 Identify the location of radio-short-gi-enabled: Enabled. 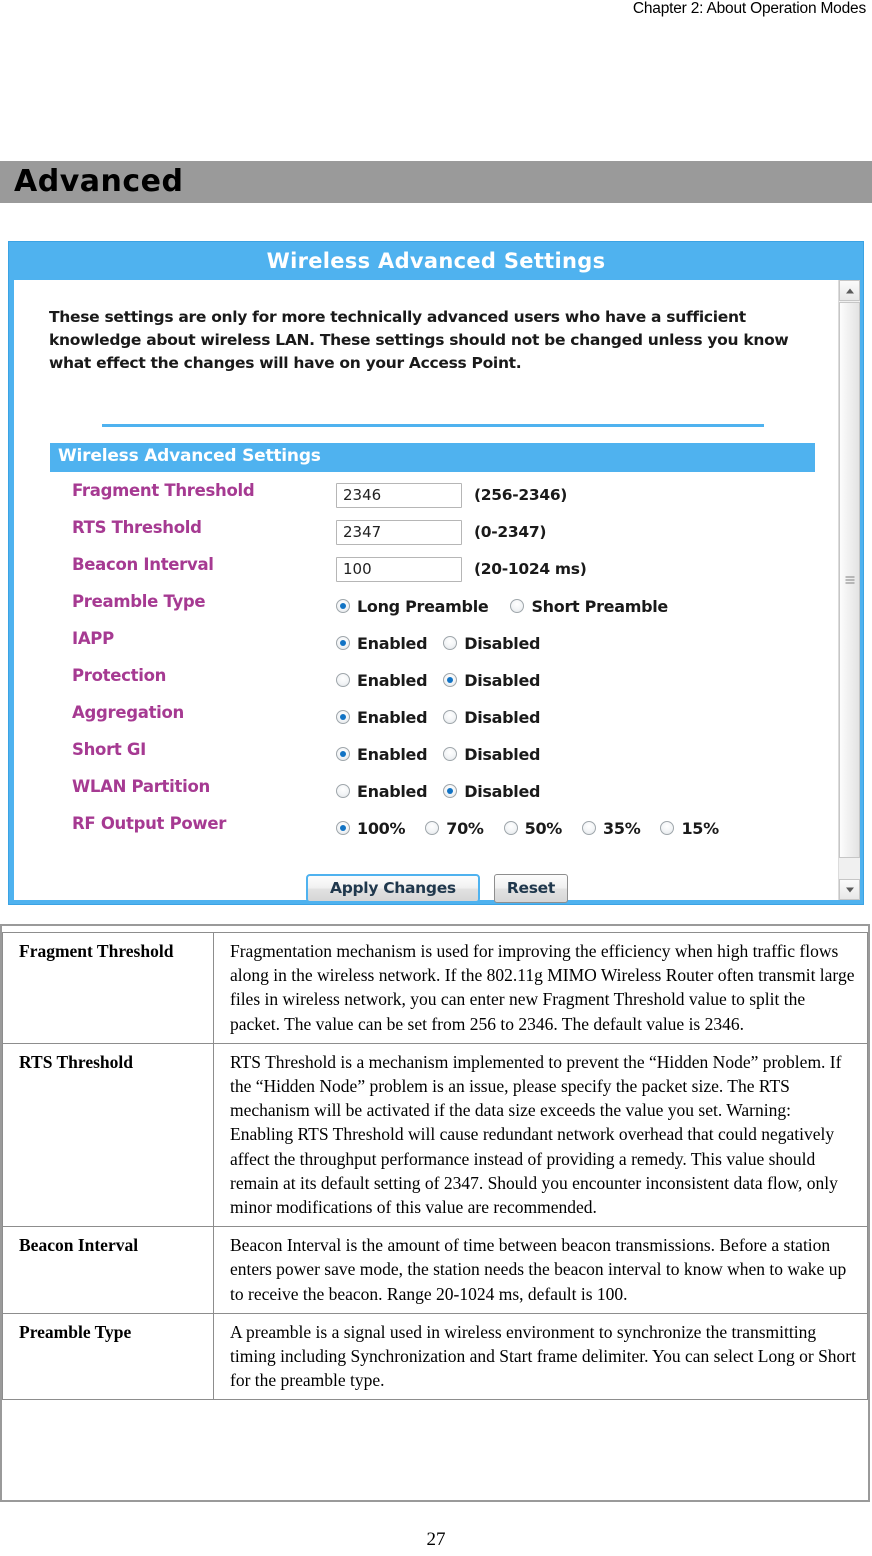
(382, 754).